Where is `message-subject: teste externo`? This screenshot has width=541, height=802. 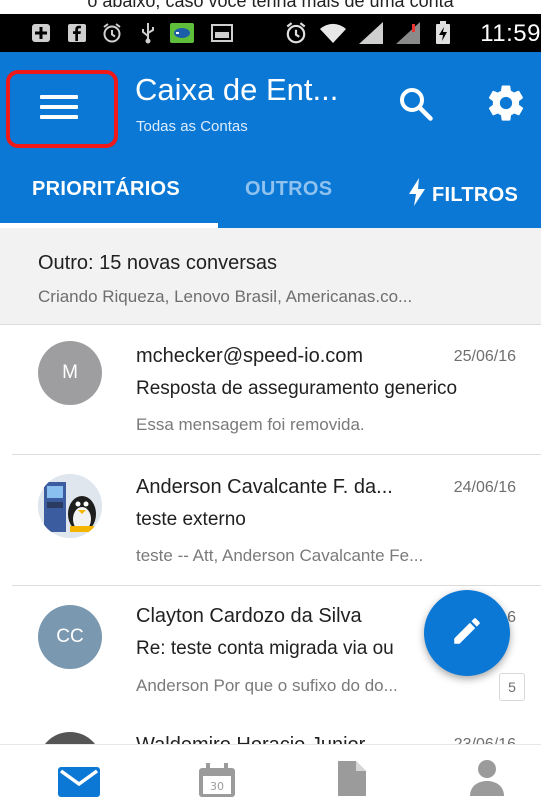 message-subject: teste externo is located at coordinates (191, 519).